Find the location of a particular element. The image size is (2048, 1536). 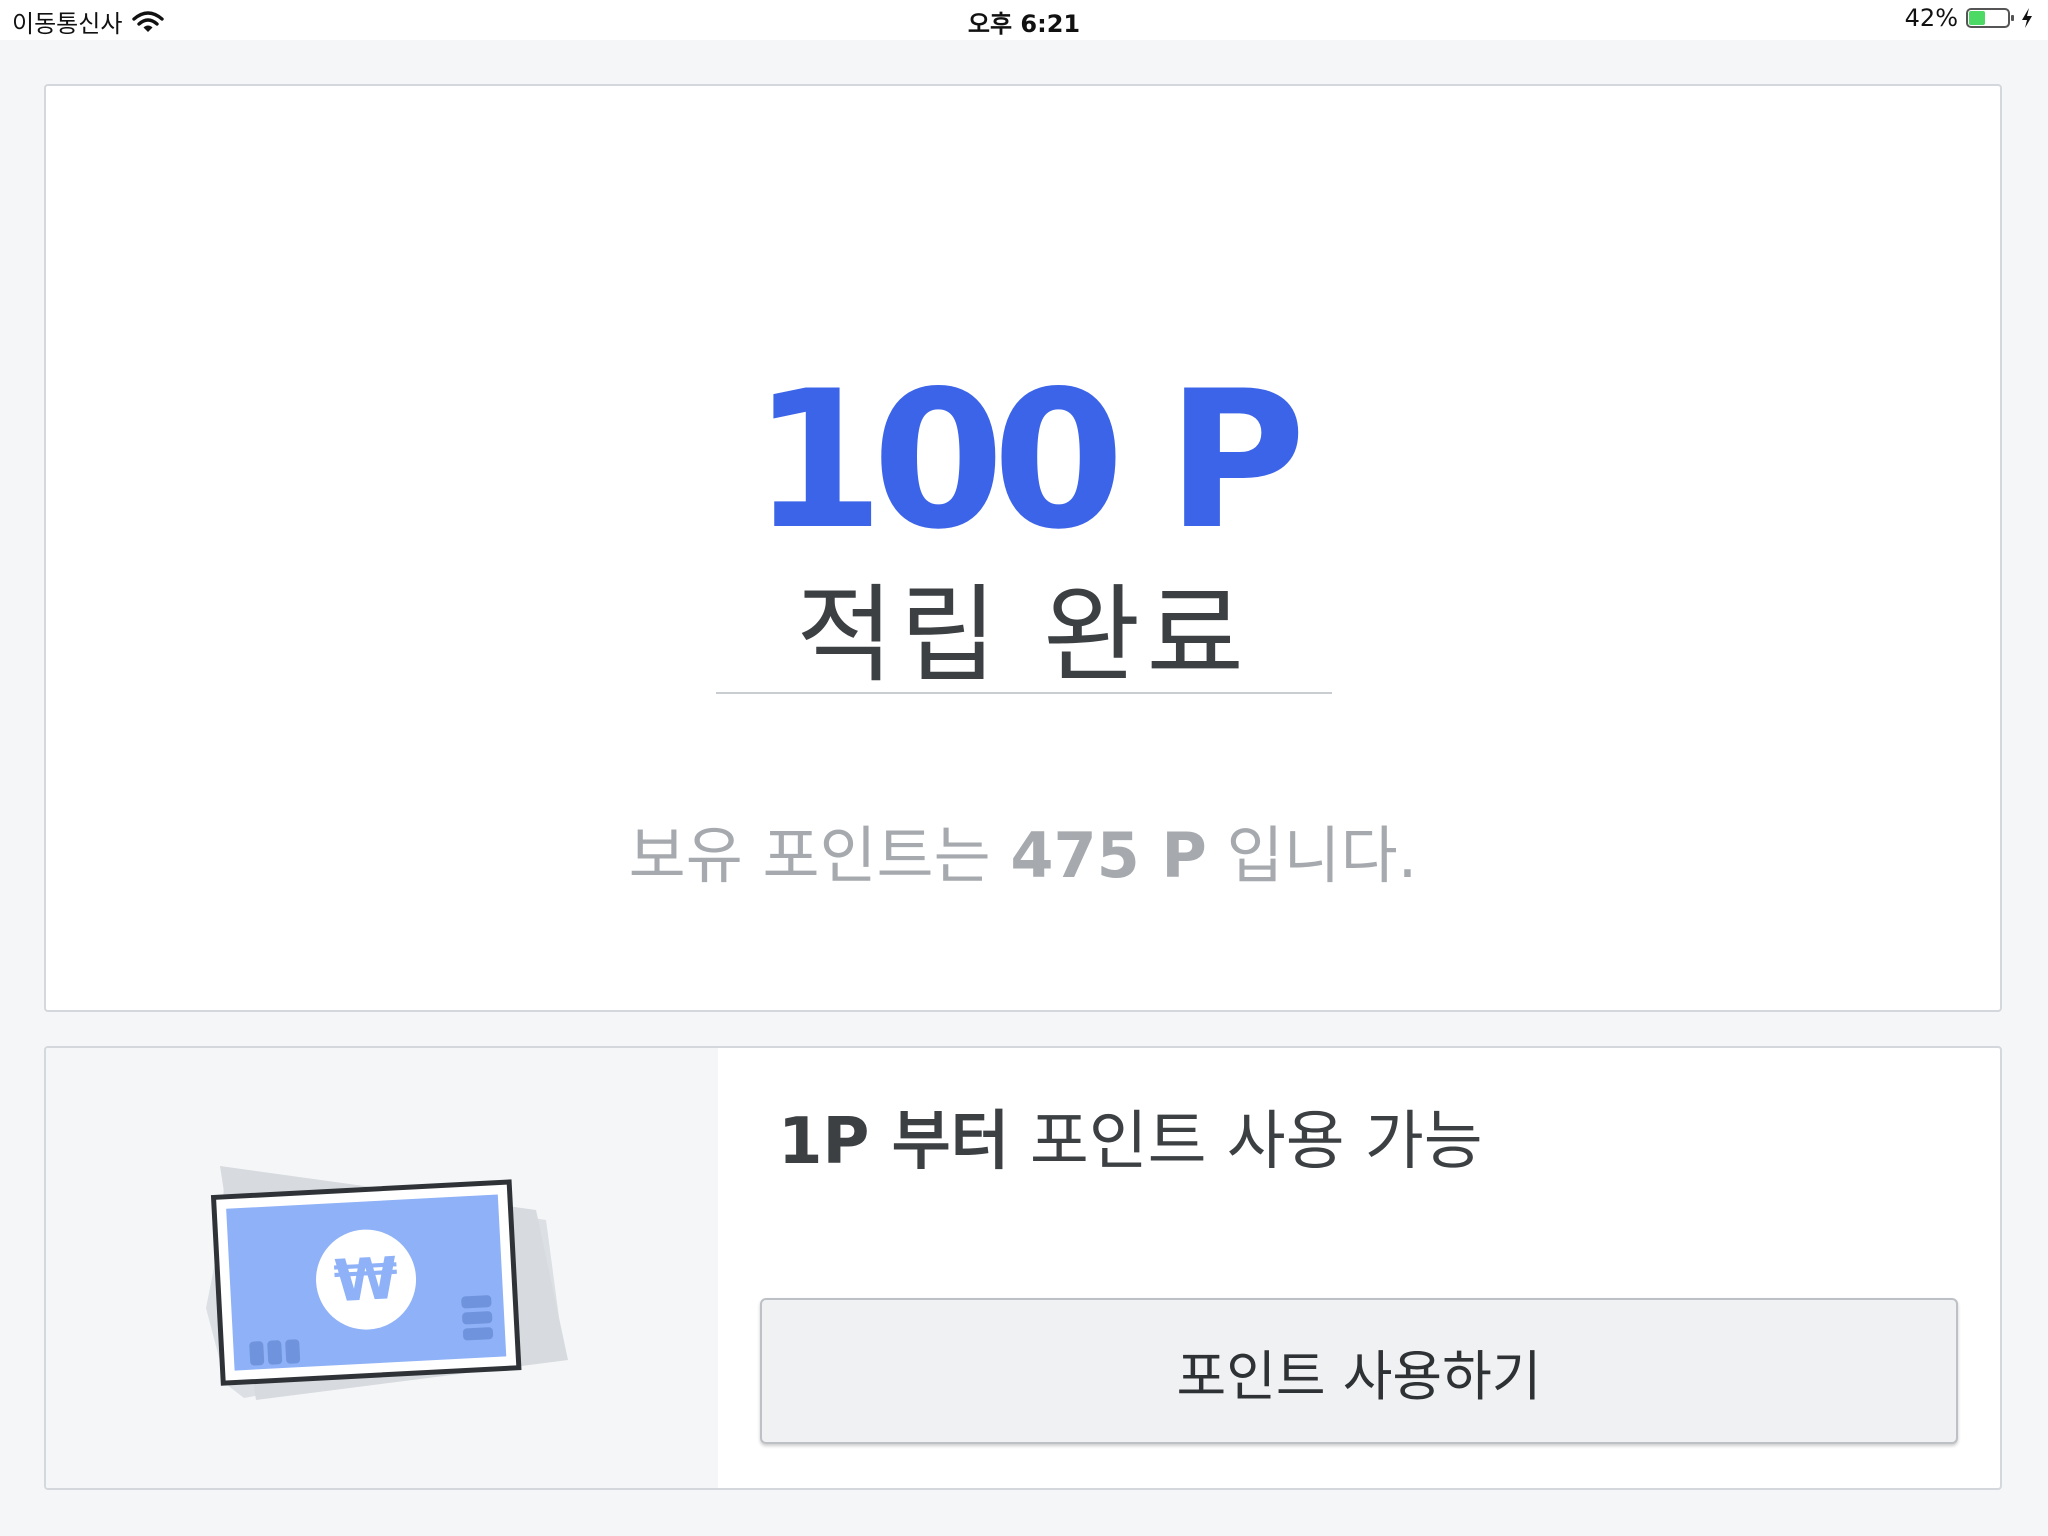

battery-fill is located at coordinates (1977, 18).